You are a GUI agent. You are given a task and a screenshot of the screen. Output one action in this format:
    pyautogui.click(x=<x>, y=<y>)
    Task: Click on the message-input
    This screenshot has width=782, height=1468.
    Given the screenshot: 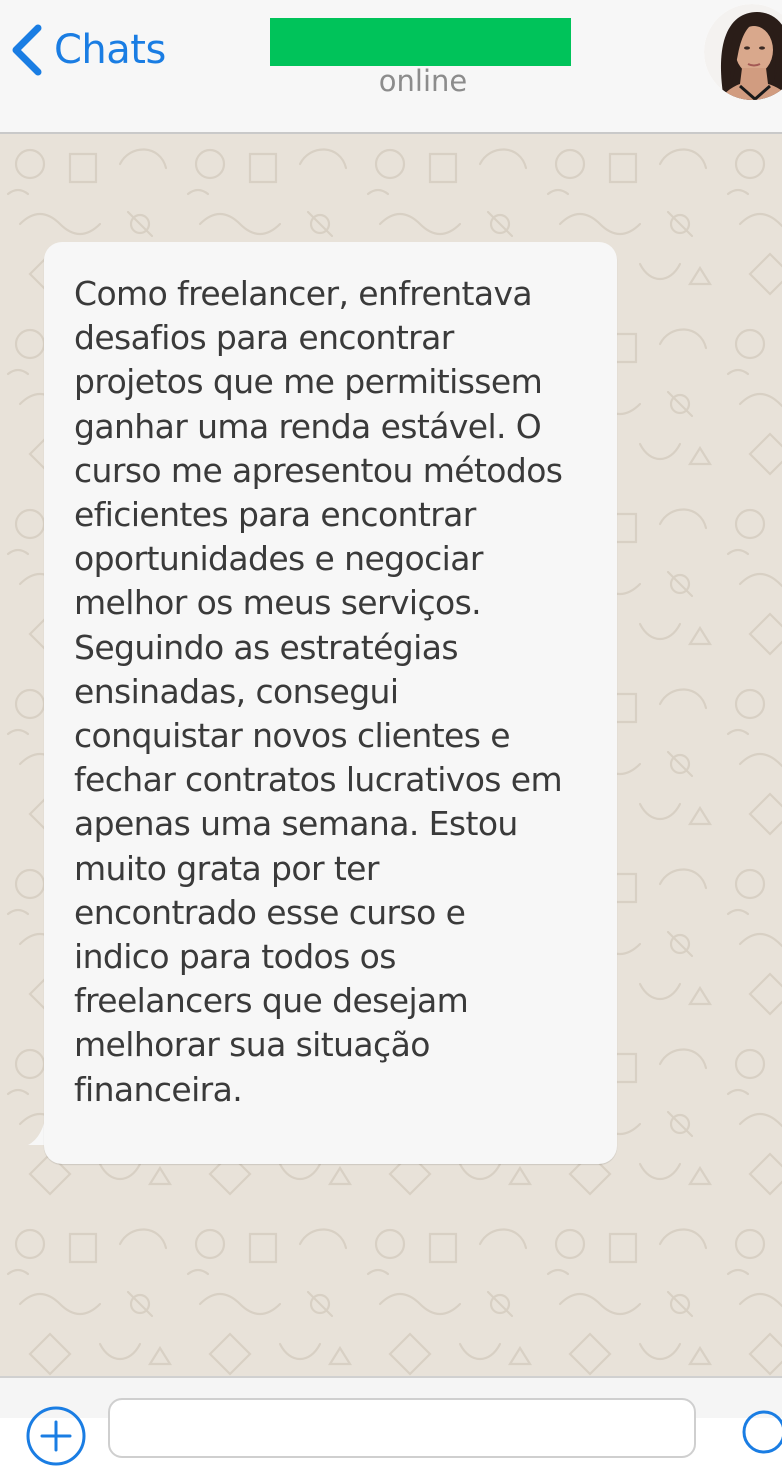 What is the action you would take?
    pyautogui.click(x=402, y=1428)
    